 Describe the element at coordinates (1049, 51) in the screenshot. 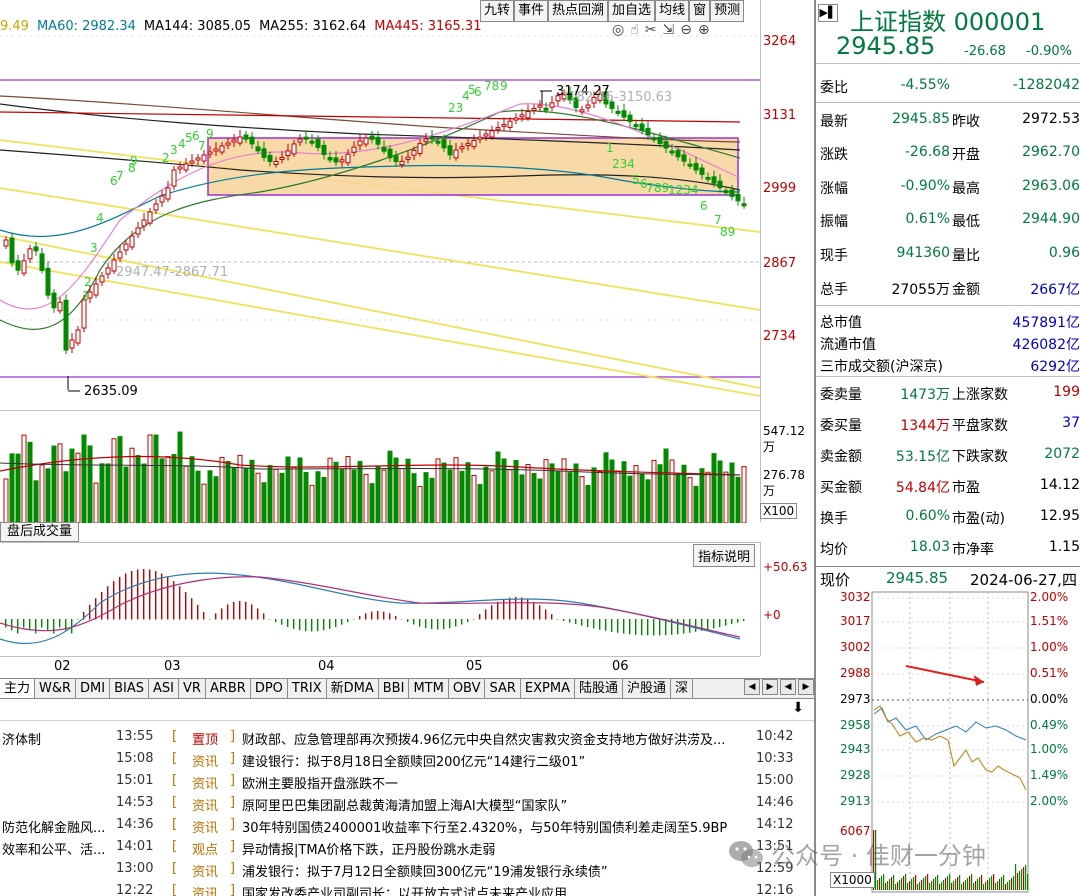

I see `index-change-percent: -0.90%` at that location.